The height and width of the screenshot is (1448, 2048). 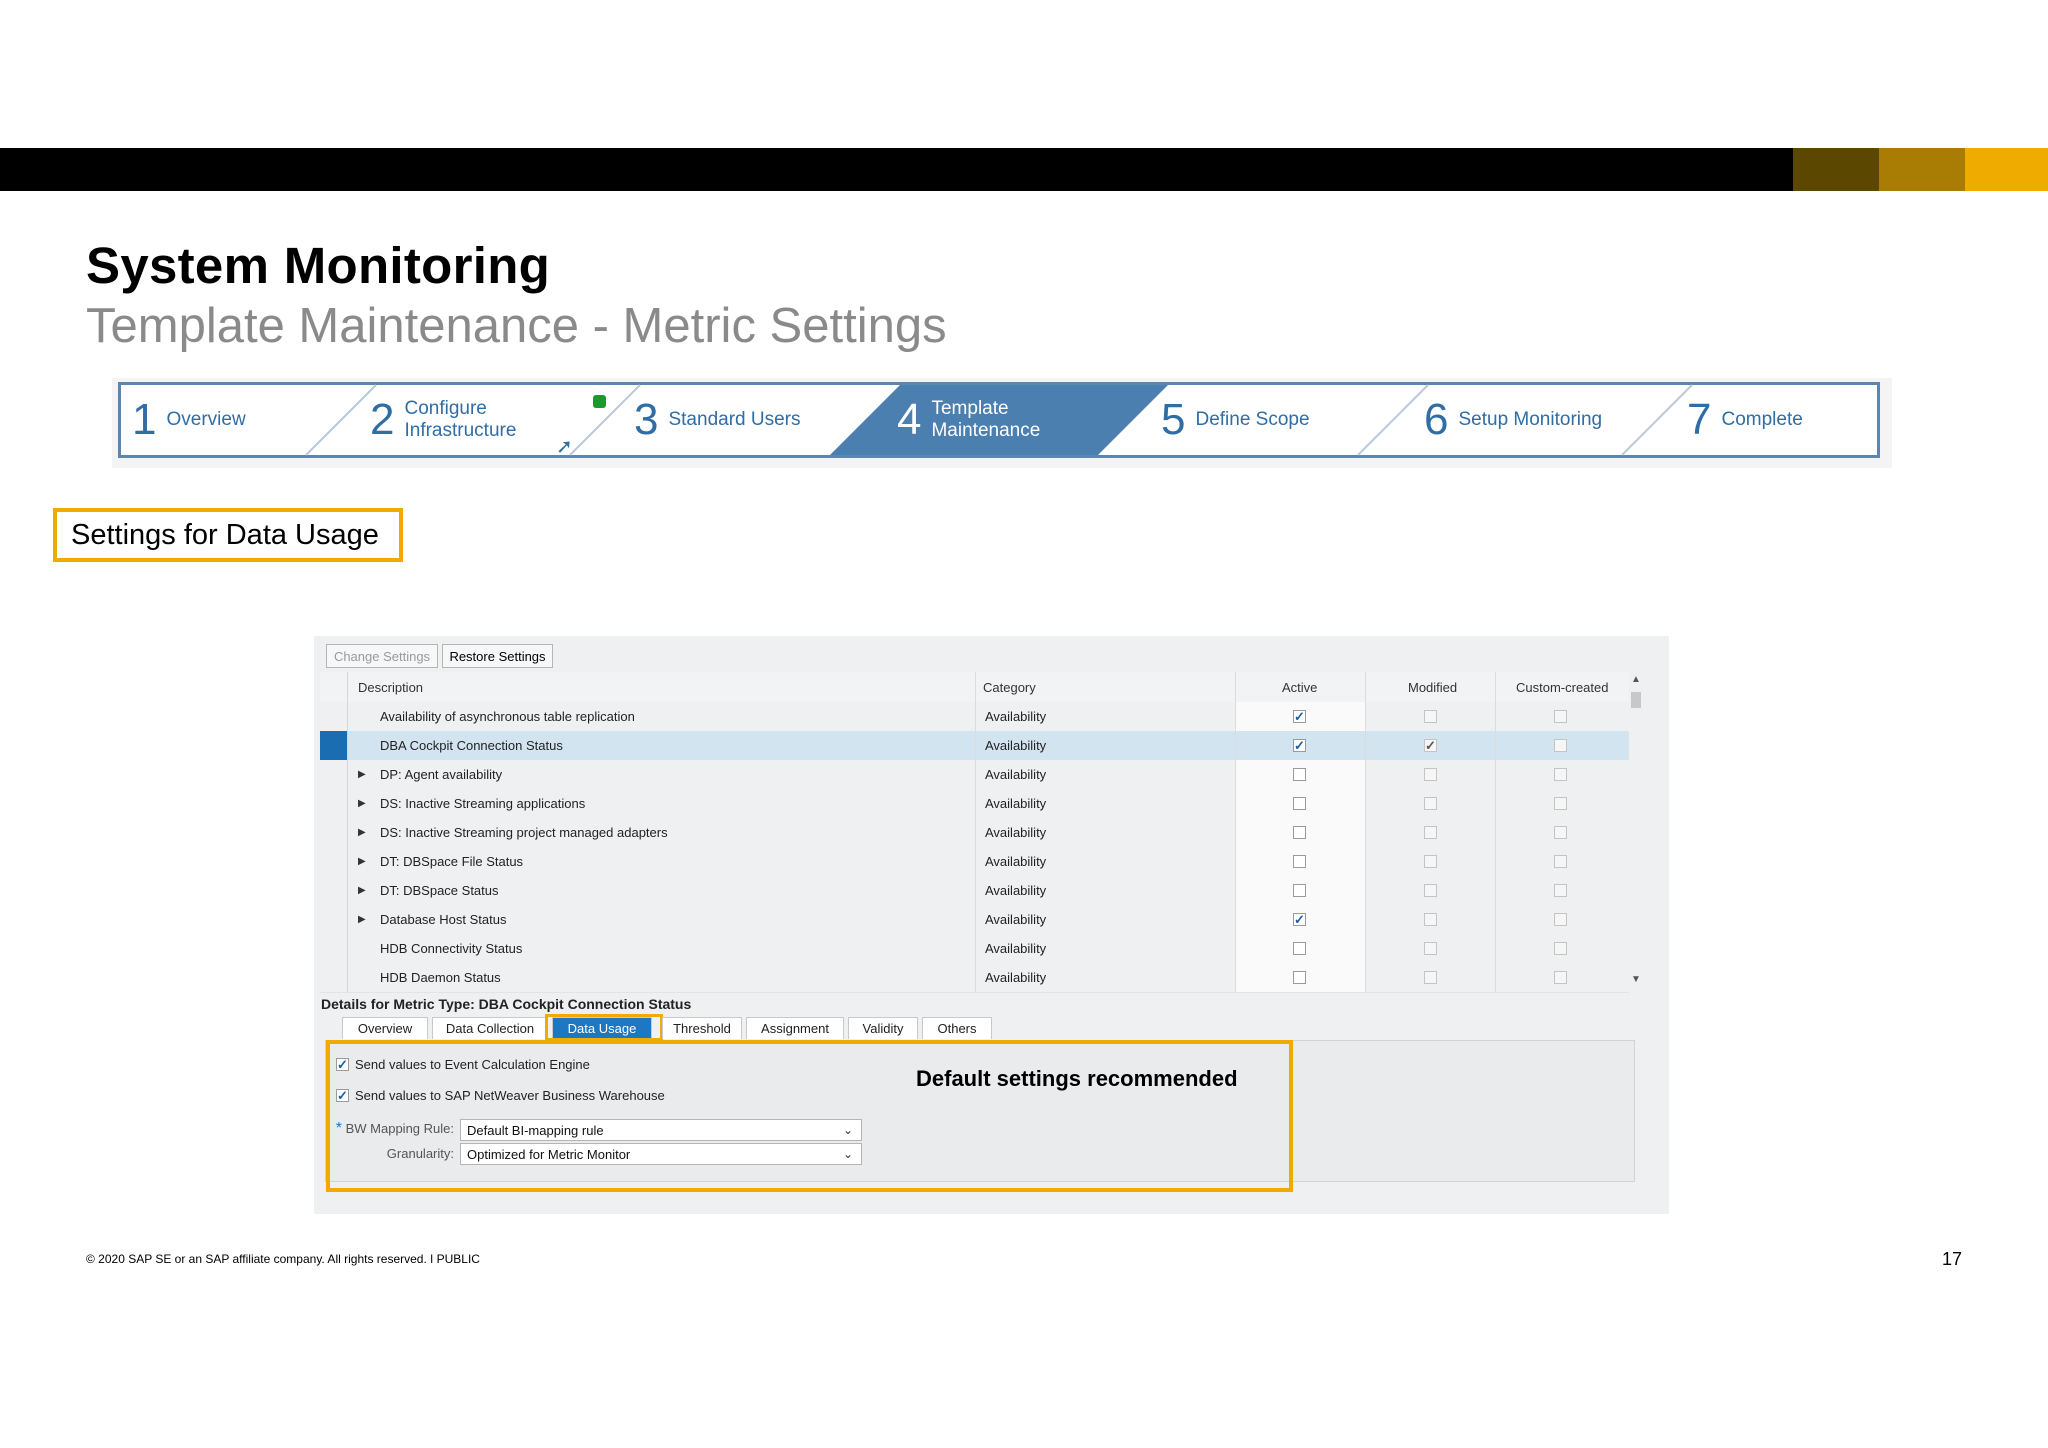 I want to click on wizard-step-configure-infrastructure: 2 Configure Infrastructure, so click(x=447, y=420).